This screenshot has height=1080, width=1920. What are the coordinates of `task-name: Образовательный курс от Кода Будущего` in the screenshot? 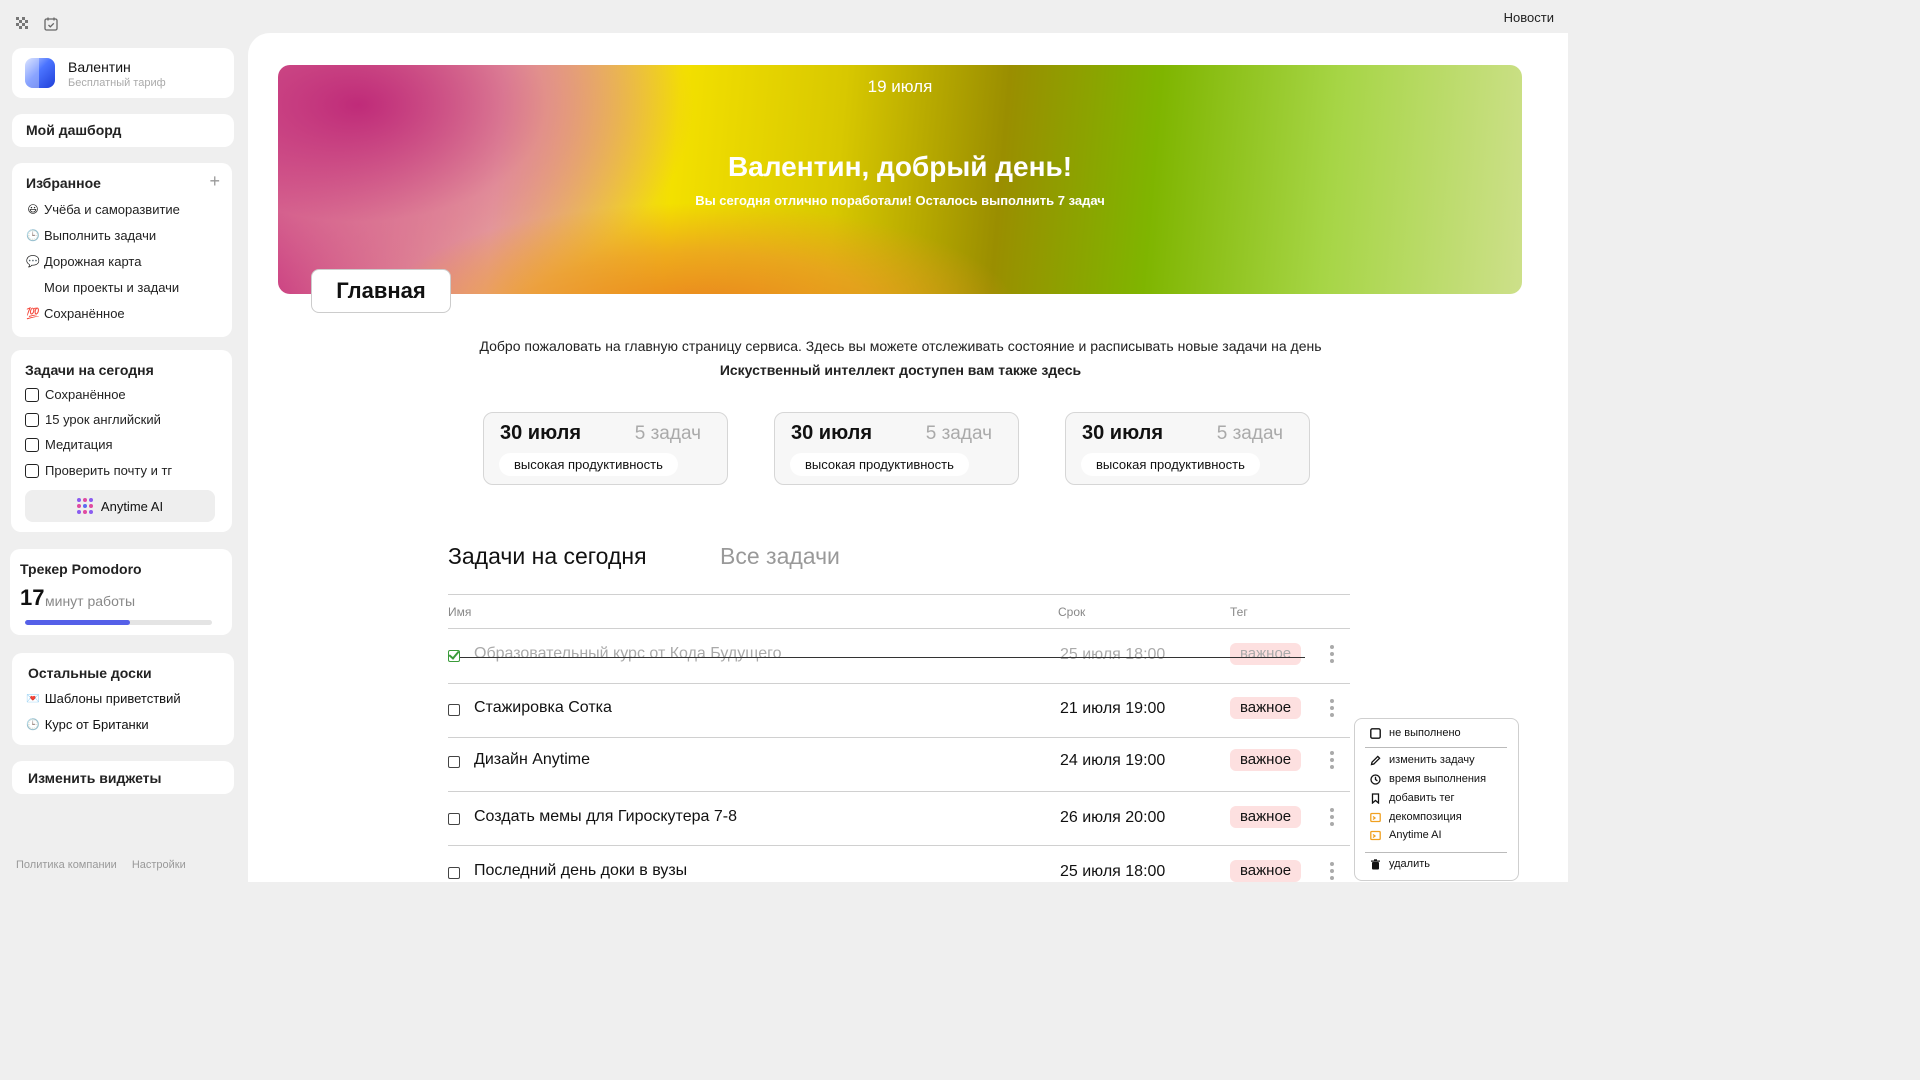 It's located at (628, 653).